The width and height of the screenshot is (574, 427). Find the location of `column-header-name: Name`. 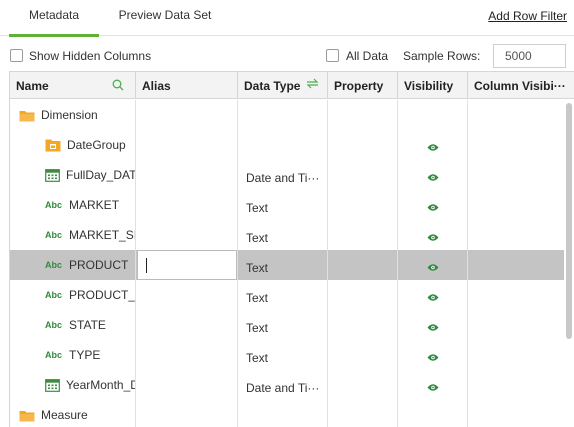

column-header-name: Name is located at coordinates (73, 85).